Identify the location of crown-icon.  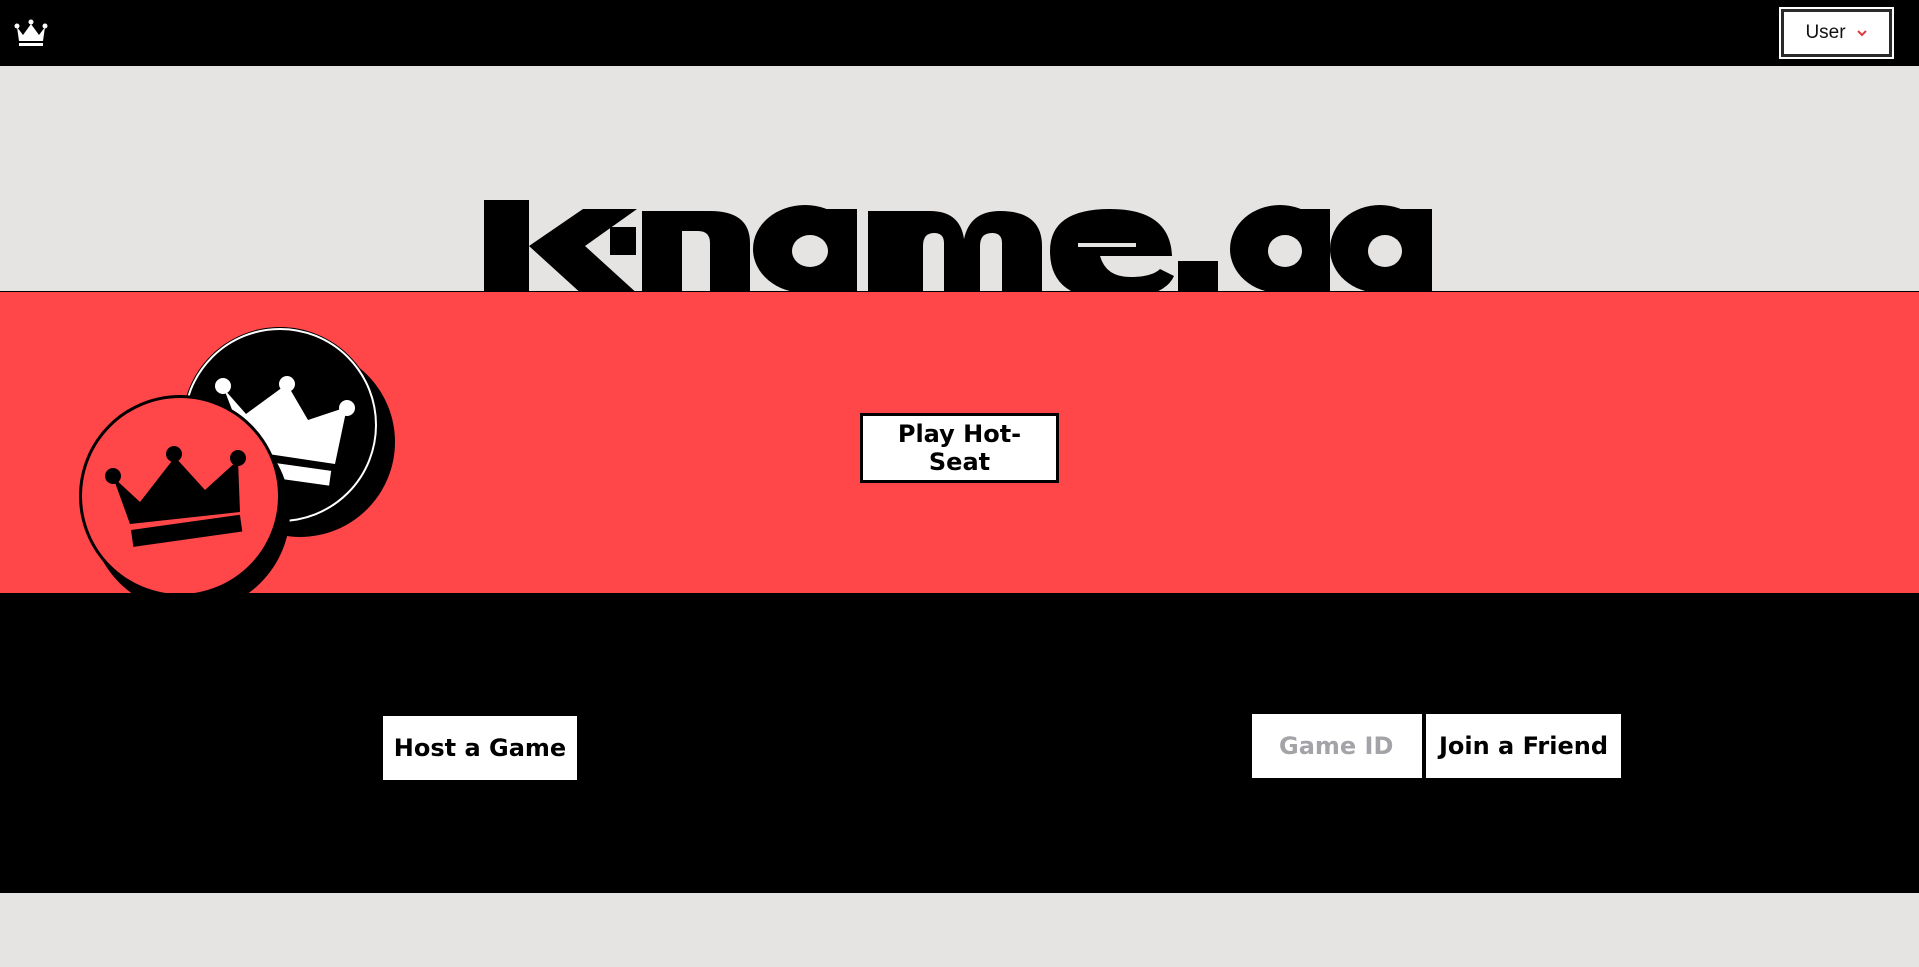
(31, 32).